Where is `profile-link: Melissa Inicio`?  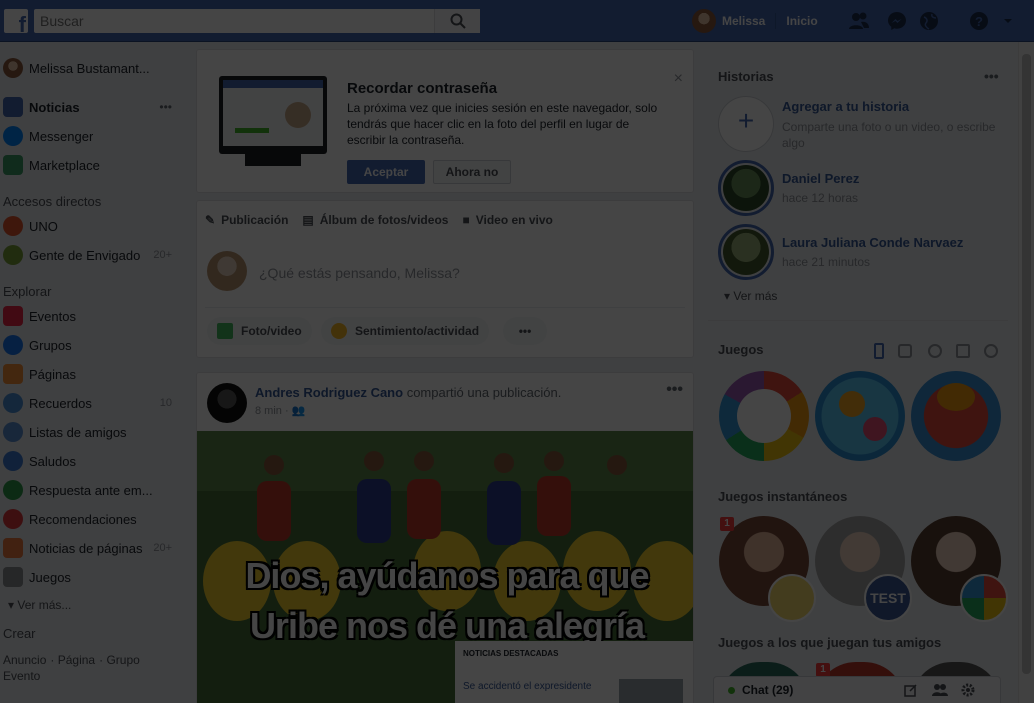
profile-link: Melissa Inicio is located at coordinates (755, 21).